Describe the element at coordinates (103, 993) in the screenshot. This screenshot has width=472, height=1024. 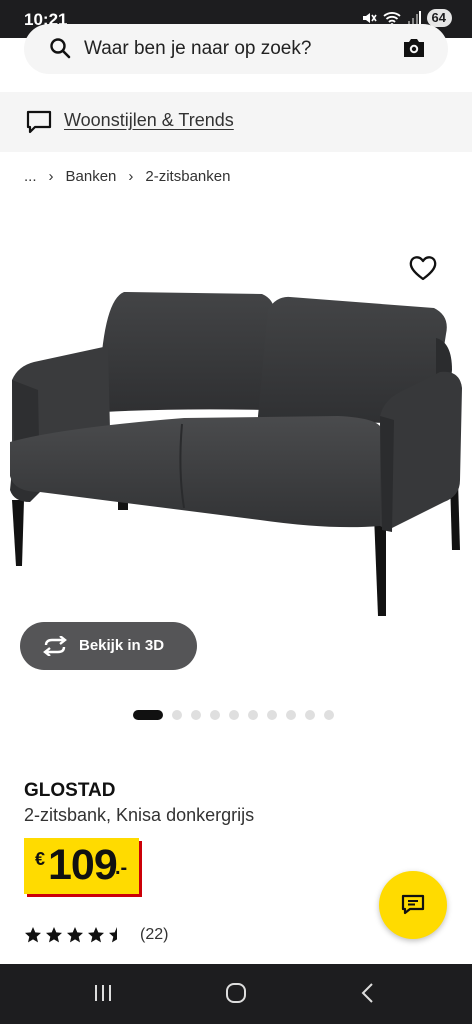
I see `recent-apps-icon` at that location.